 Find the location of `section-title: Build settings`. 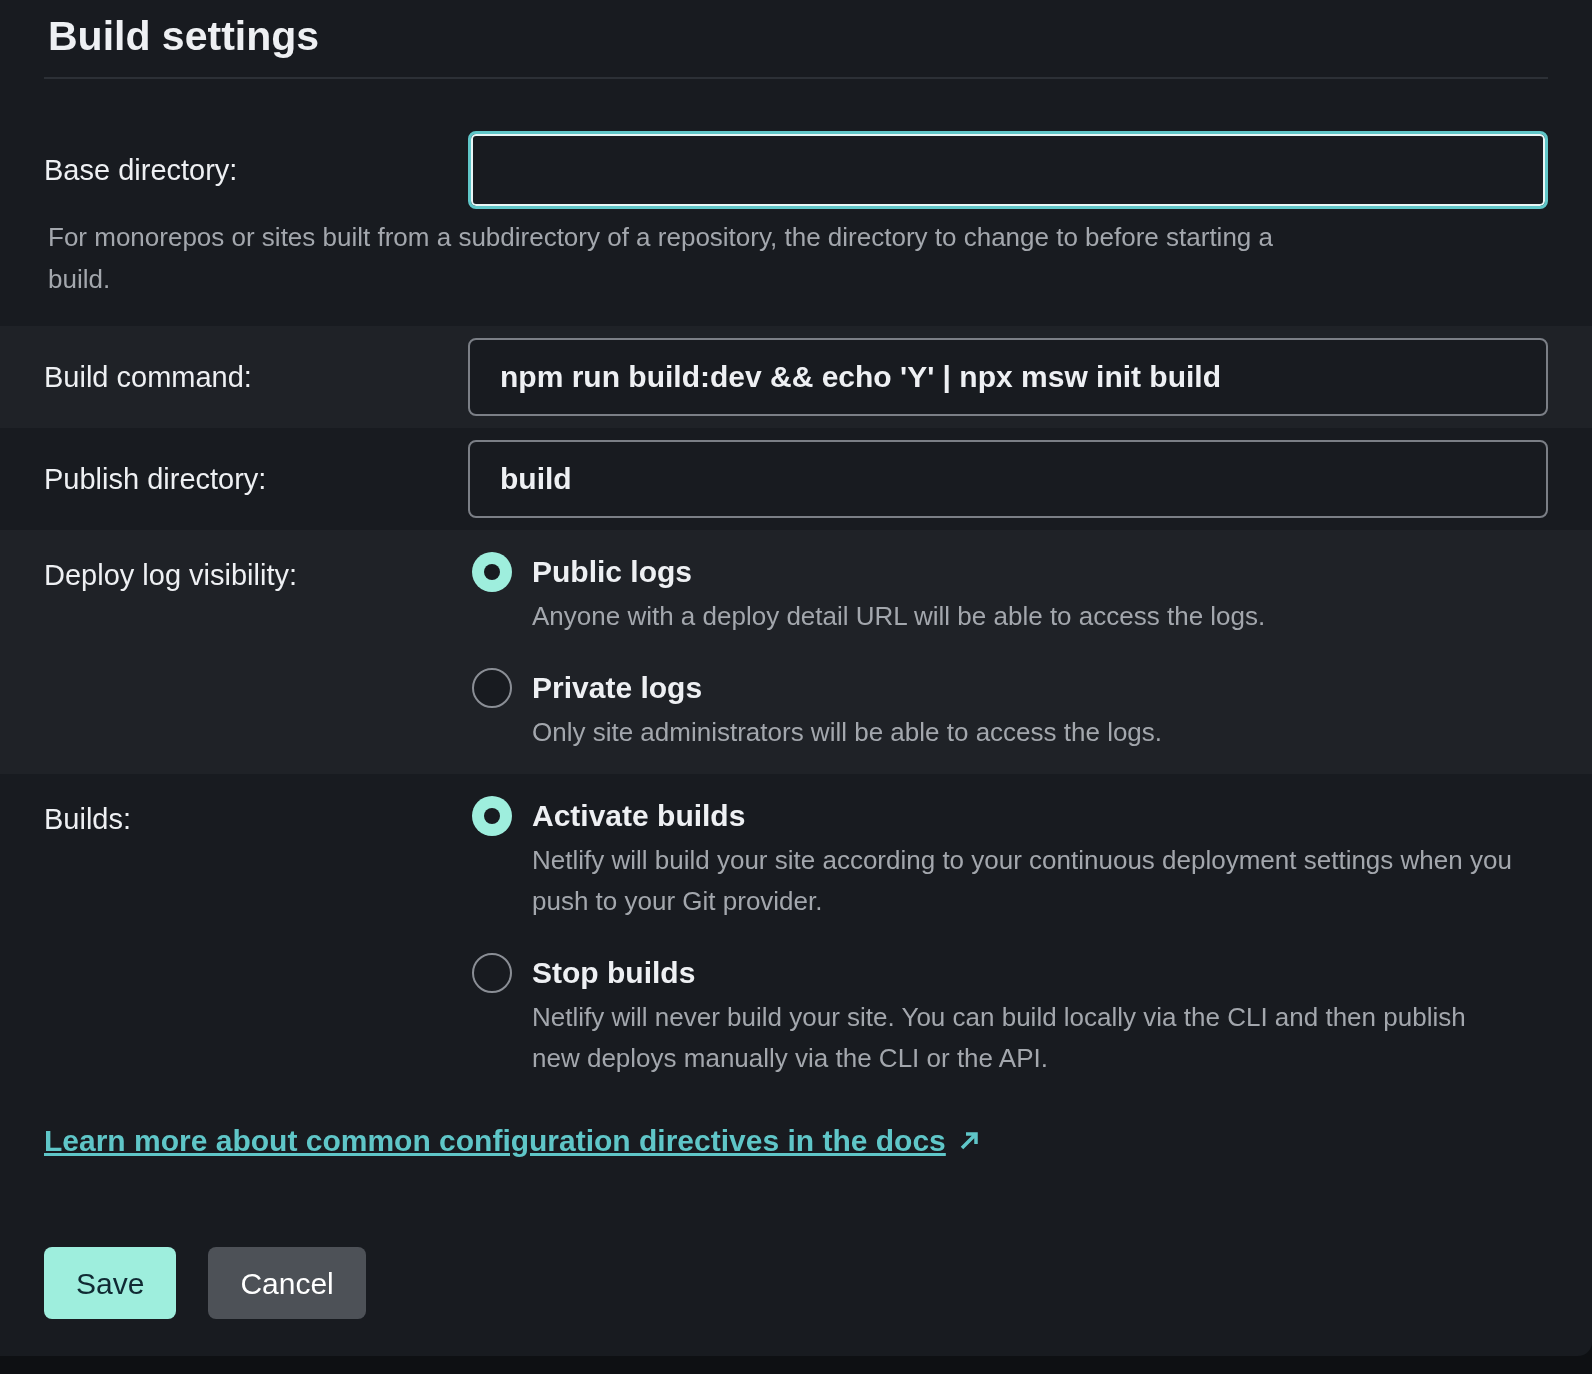

section-title: Build settings is located at coordinates (184, 36).